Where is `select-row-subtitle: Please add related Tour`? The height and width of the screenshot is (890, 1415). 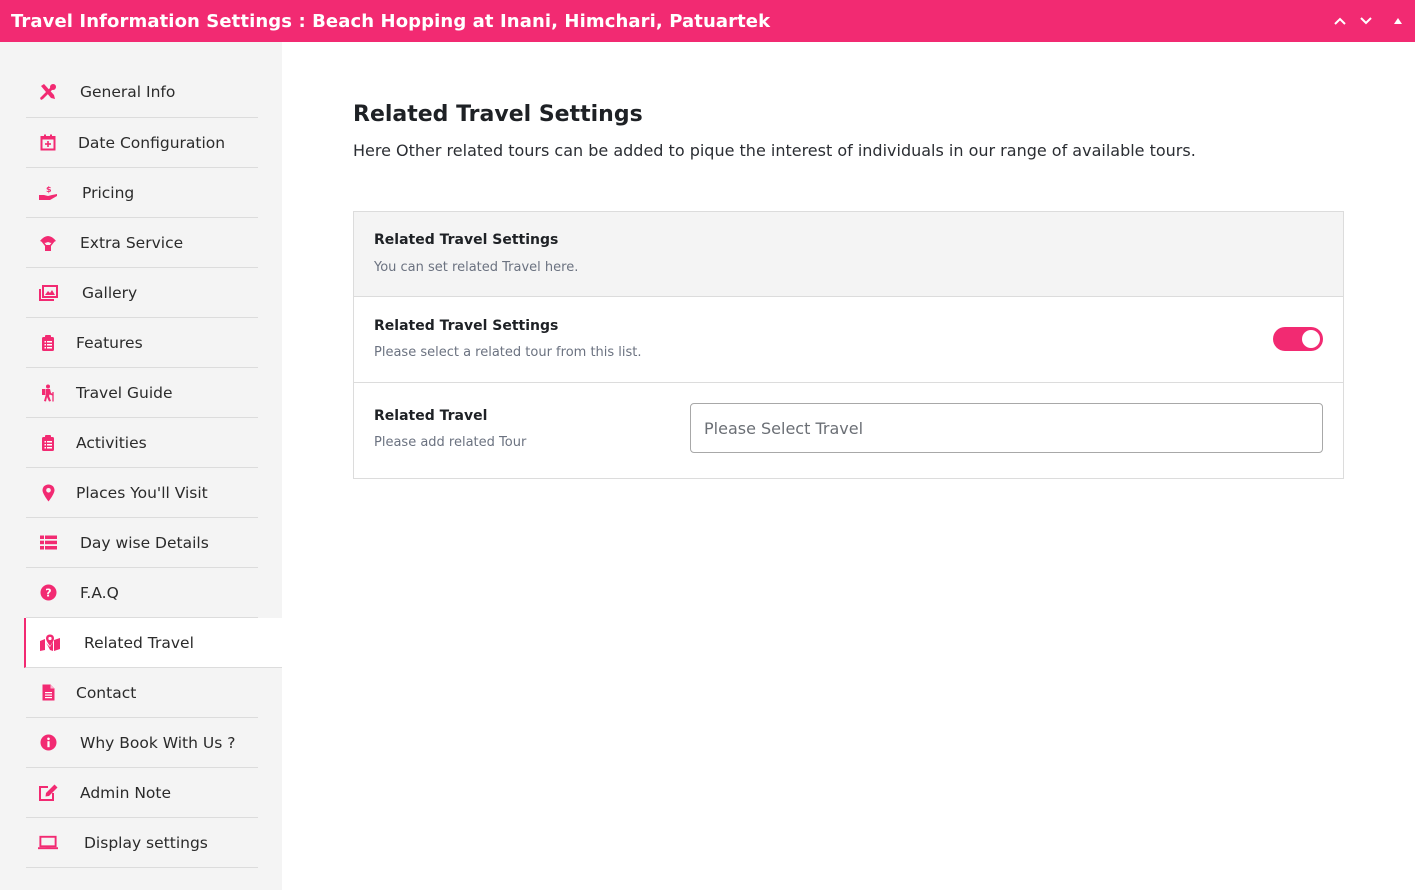
select-row-subtitle: Please add related Tour is located at coordinates (450, 442).